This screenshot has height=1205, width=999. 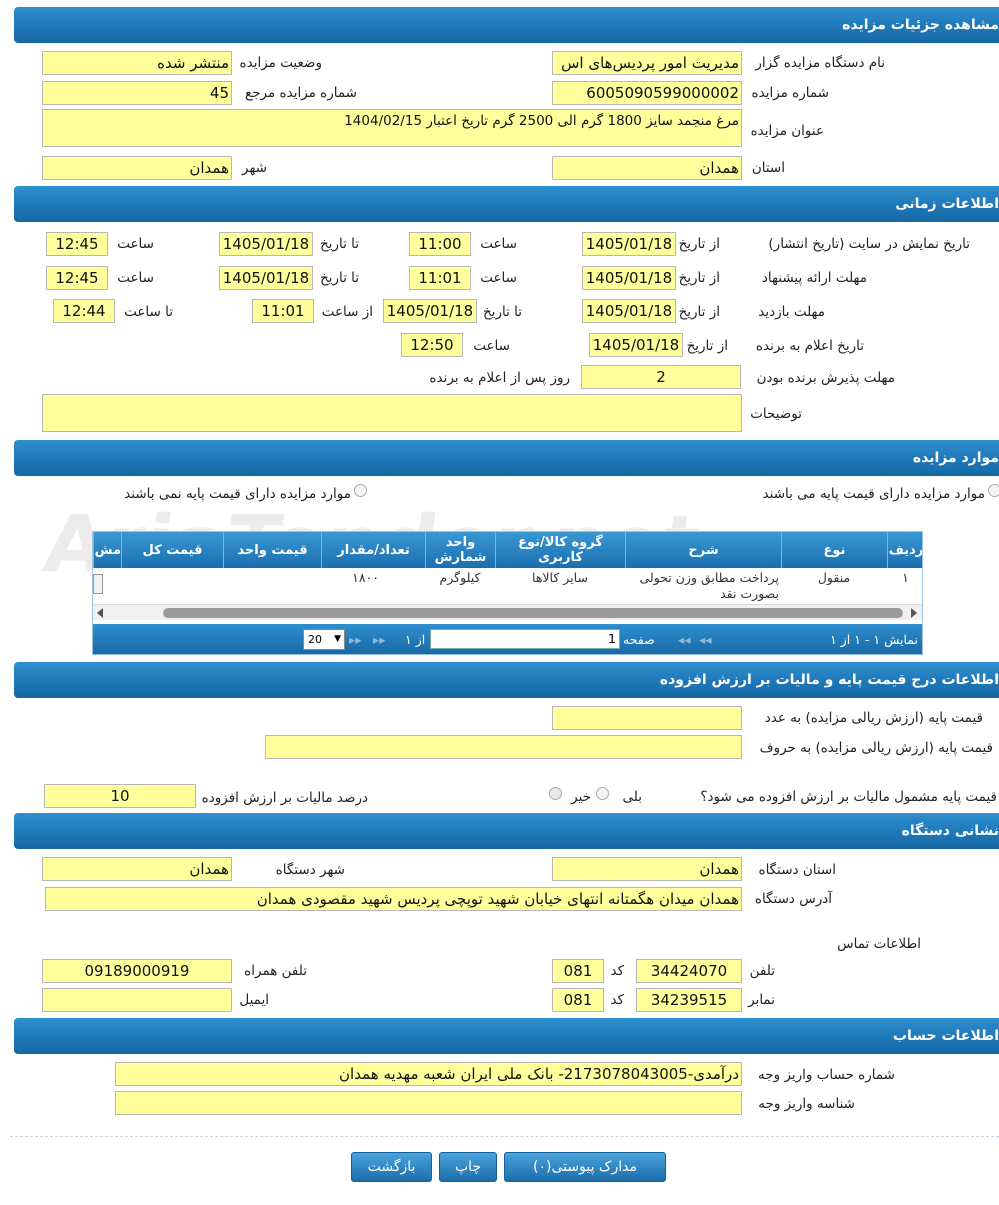 I want to click on visit-to-time: 12:44, so click(x=84, y=311).